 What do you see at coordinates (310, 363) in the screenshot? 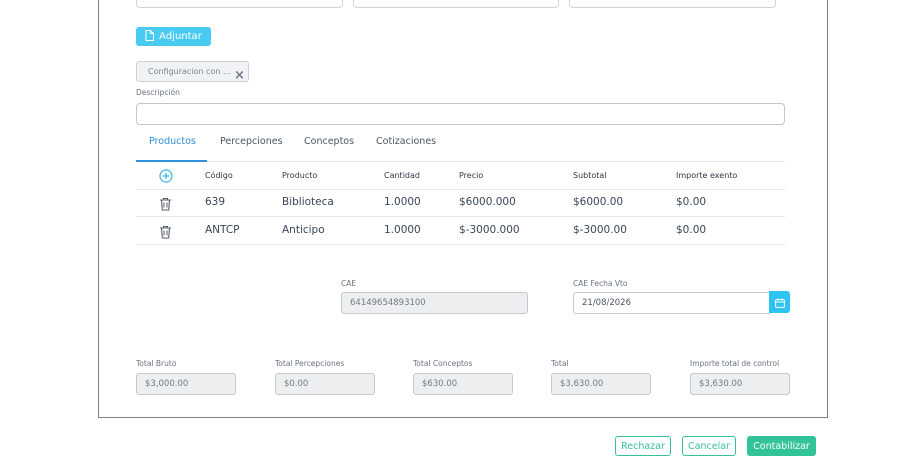
I see `total-percepciones-label: Total Percepciones` at bounding box center [310, 363].